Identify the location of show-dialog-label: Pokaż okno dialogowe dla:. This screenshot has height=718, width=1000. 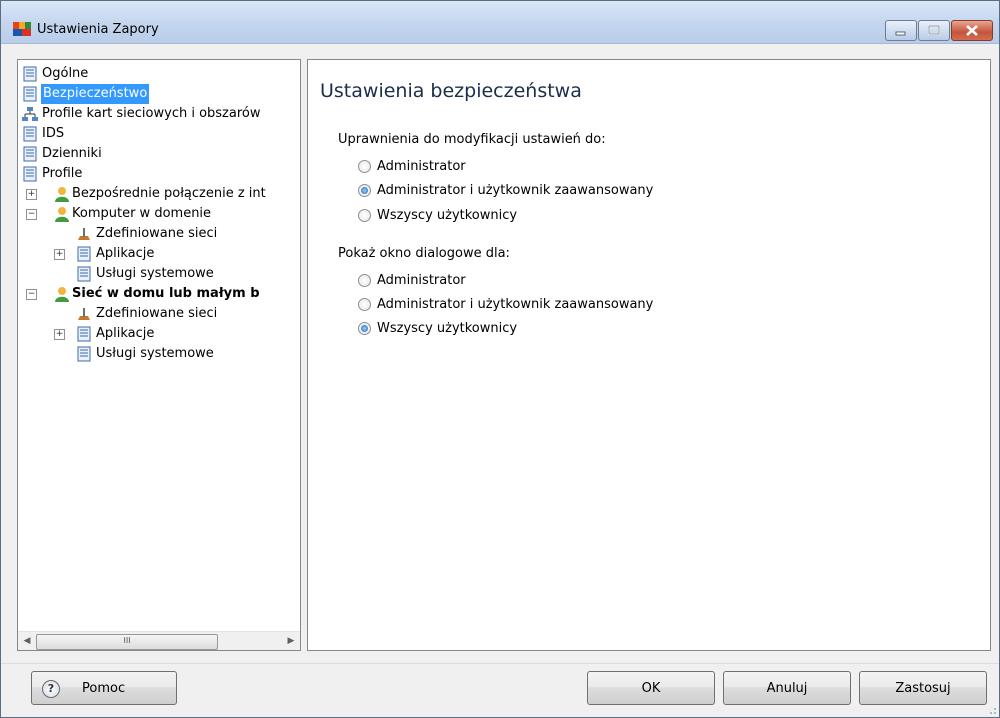
(424, 253).